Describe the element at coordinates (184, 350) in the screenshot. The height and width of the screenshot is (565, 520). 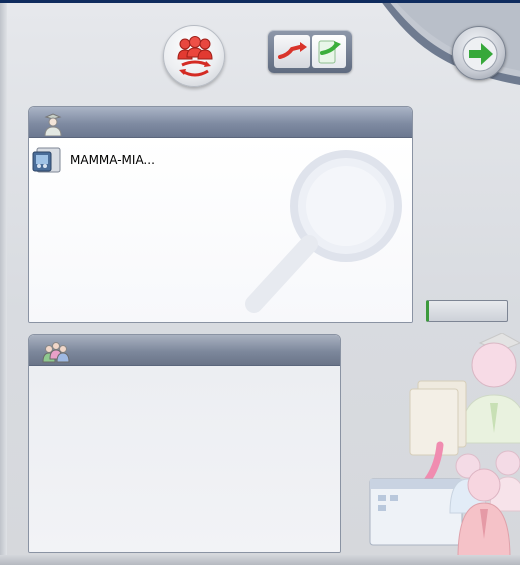
I see `groups-panel-header` at that location.